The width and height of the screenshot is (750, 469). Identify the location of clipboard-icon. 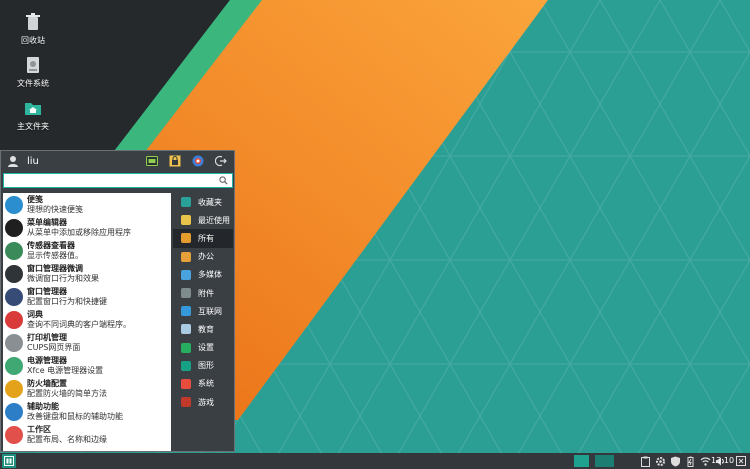
(645, 461).